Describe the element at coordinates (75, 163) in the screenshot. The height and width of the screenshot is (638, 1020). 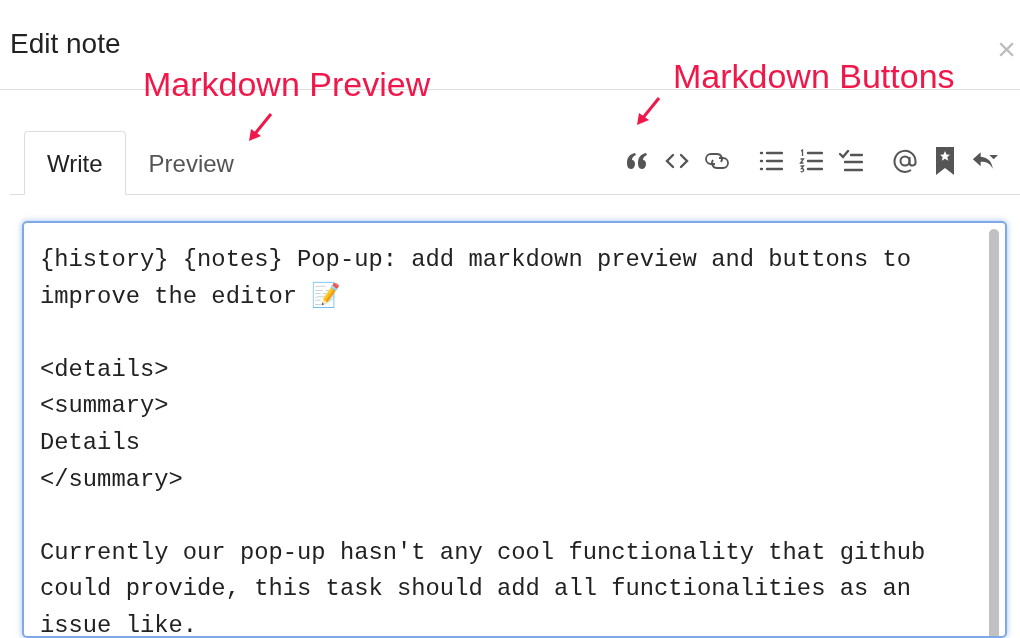
I see `tab: Write` at that location.